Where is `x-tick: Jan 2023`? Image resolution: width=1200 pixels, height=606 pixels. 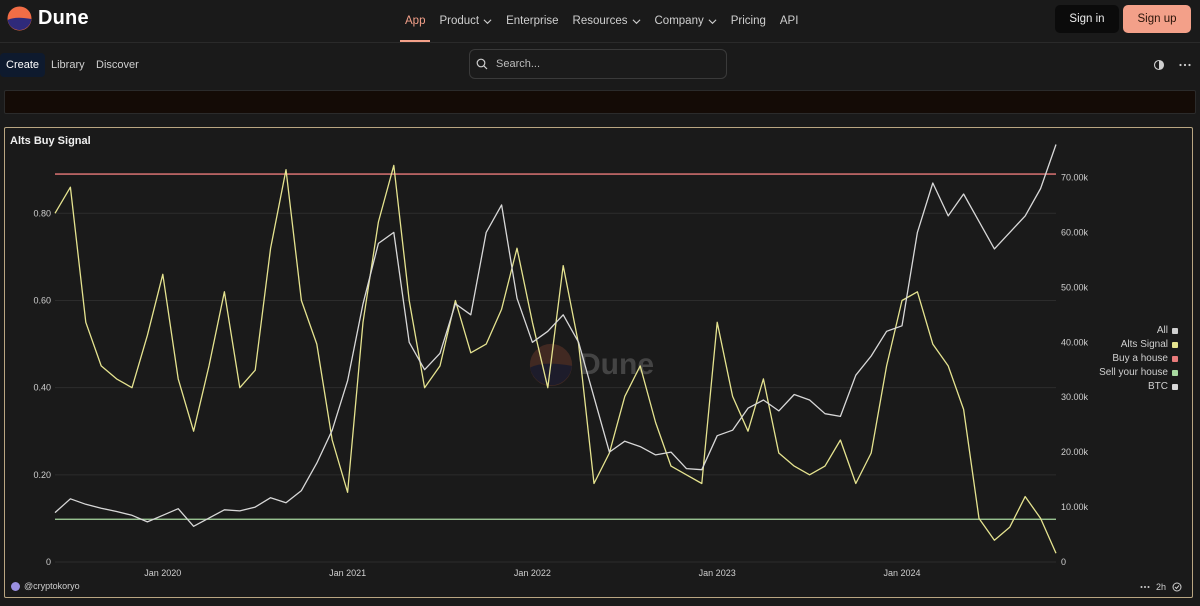
x-tick: Jan 2023 is located at coordinates (717, 573).